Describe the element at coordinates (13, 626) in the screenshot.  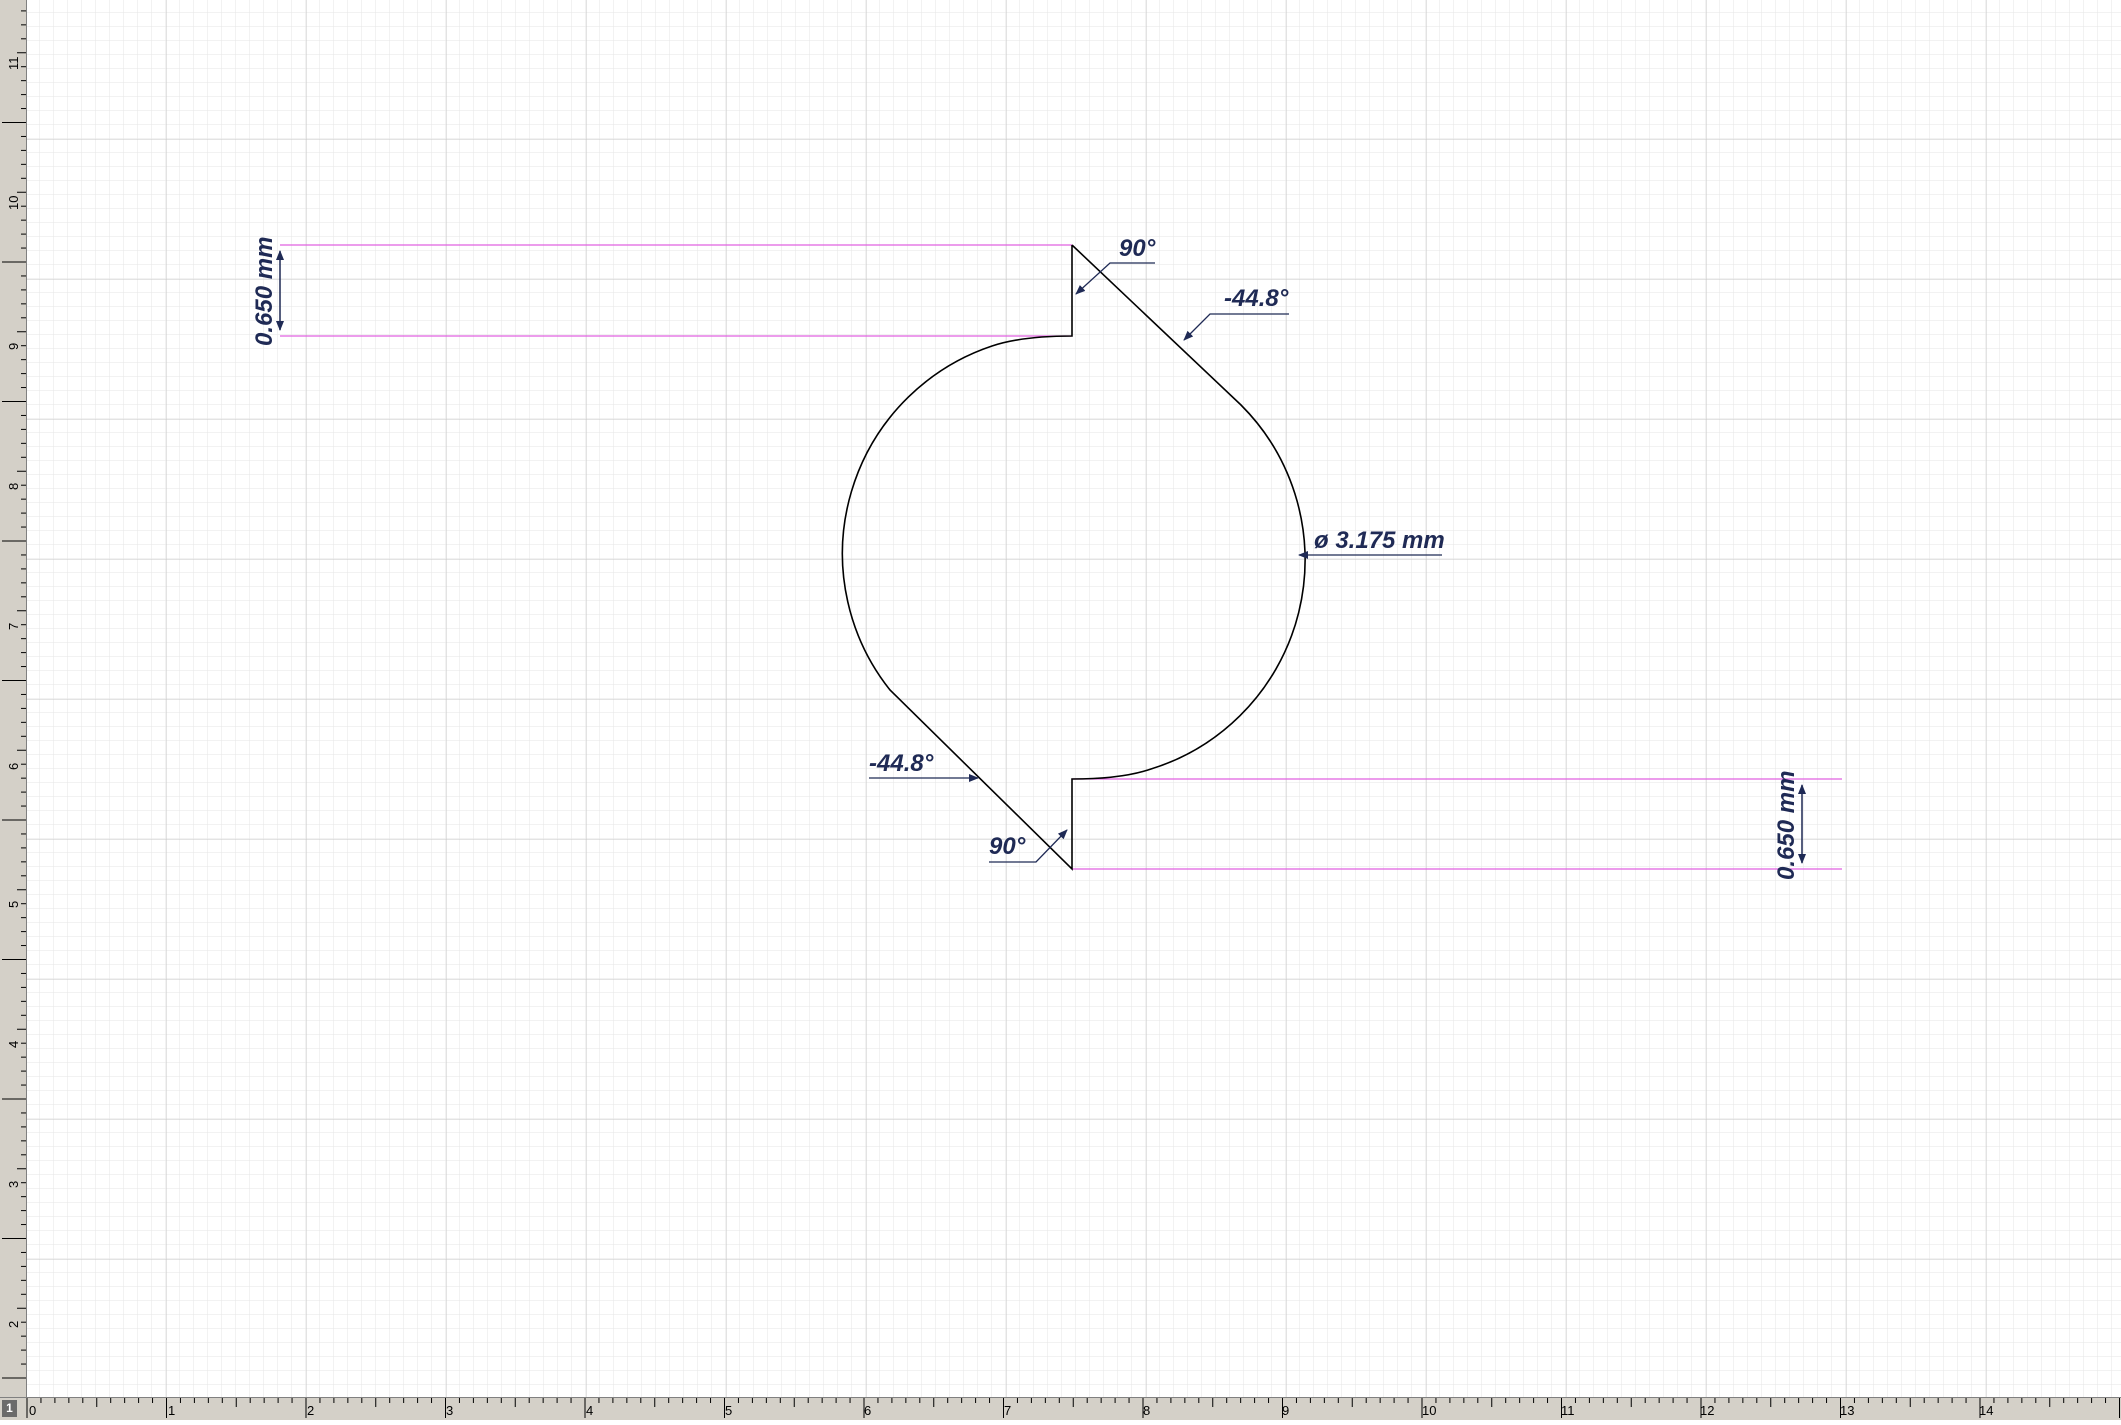
I see `vruler-label-7: 7` at that location.